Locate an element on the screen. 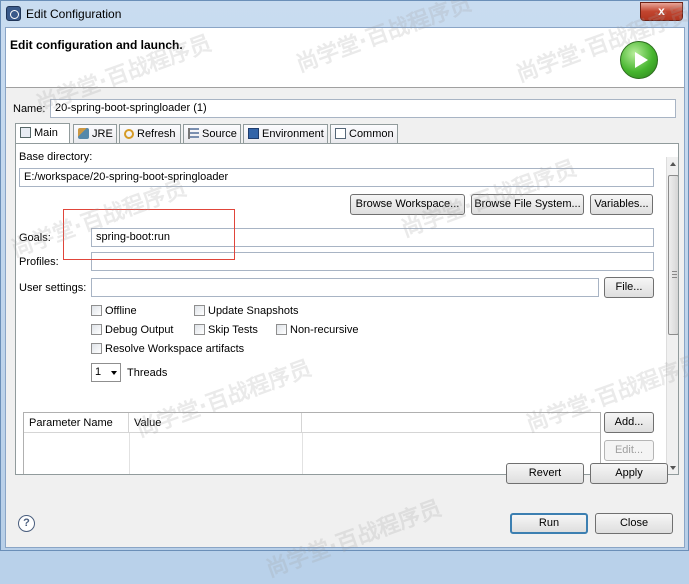 The image size is (689, 584). tab-source: Source is located at coordinates (212, 134).